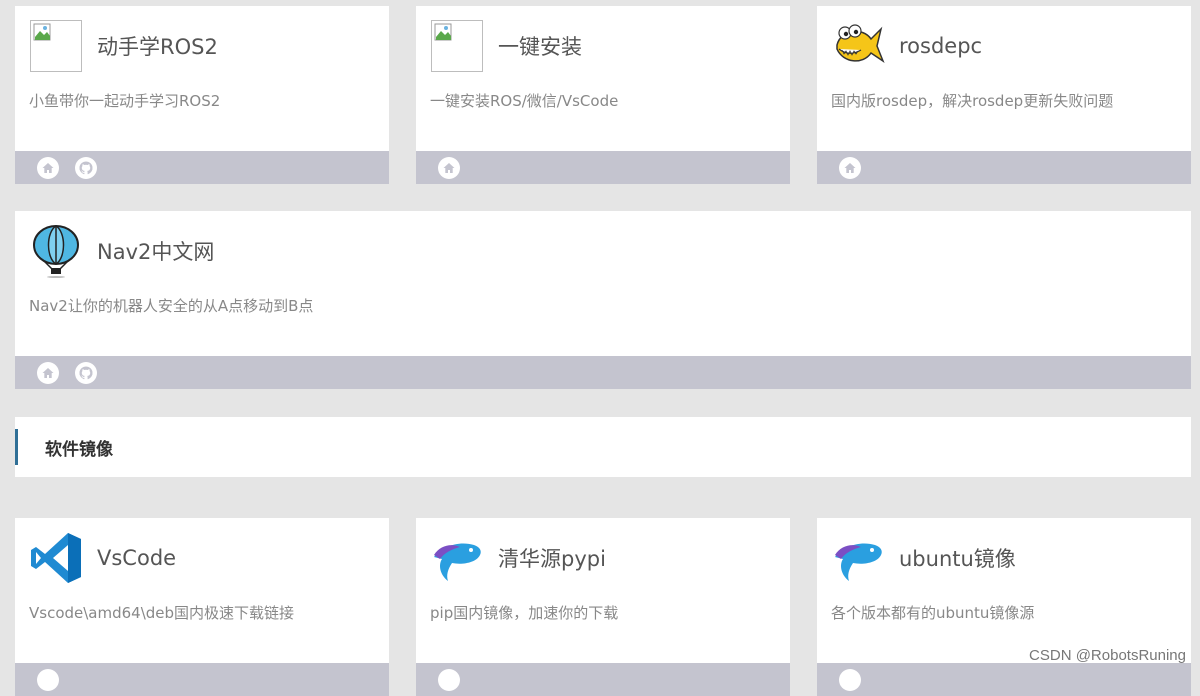 This screenshot has height=696, width=1200. I want to click on card-description: Vscode\amd64\deb国内极速下载链接, so click(162, 613).